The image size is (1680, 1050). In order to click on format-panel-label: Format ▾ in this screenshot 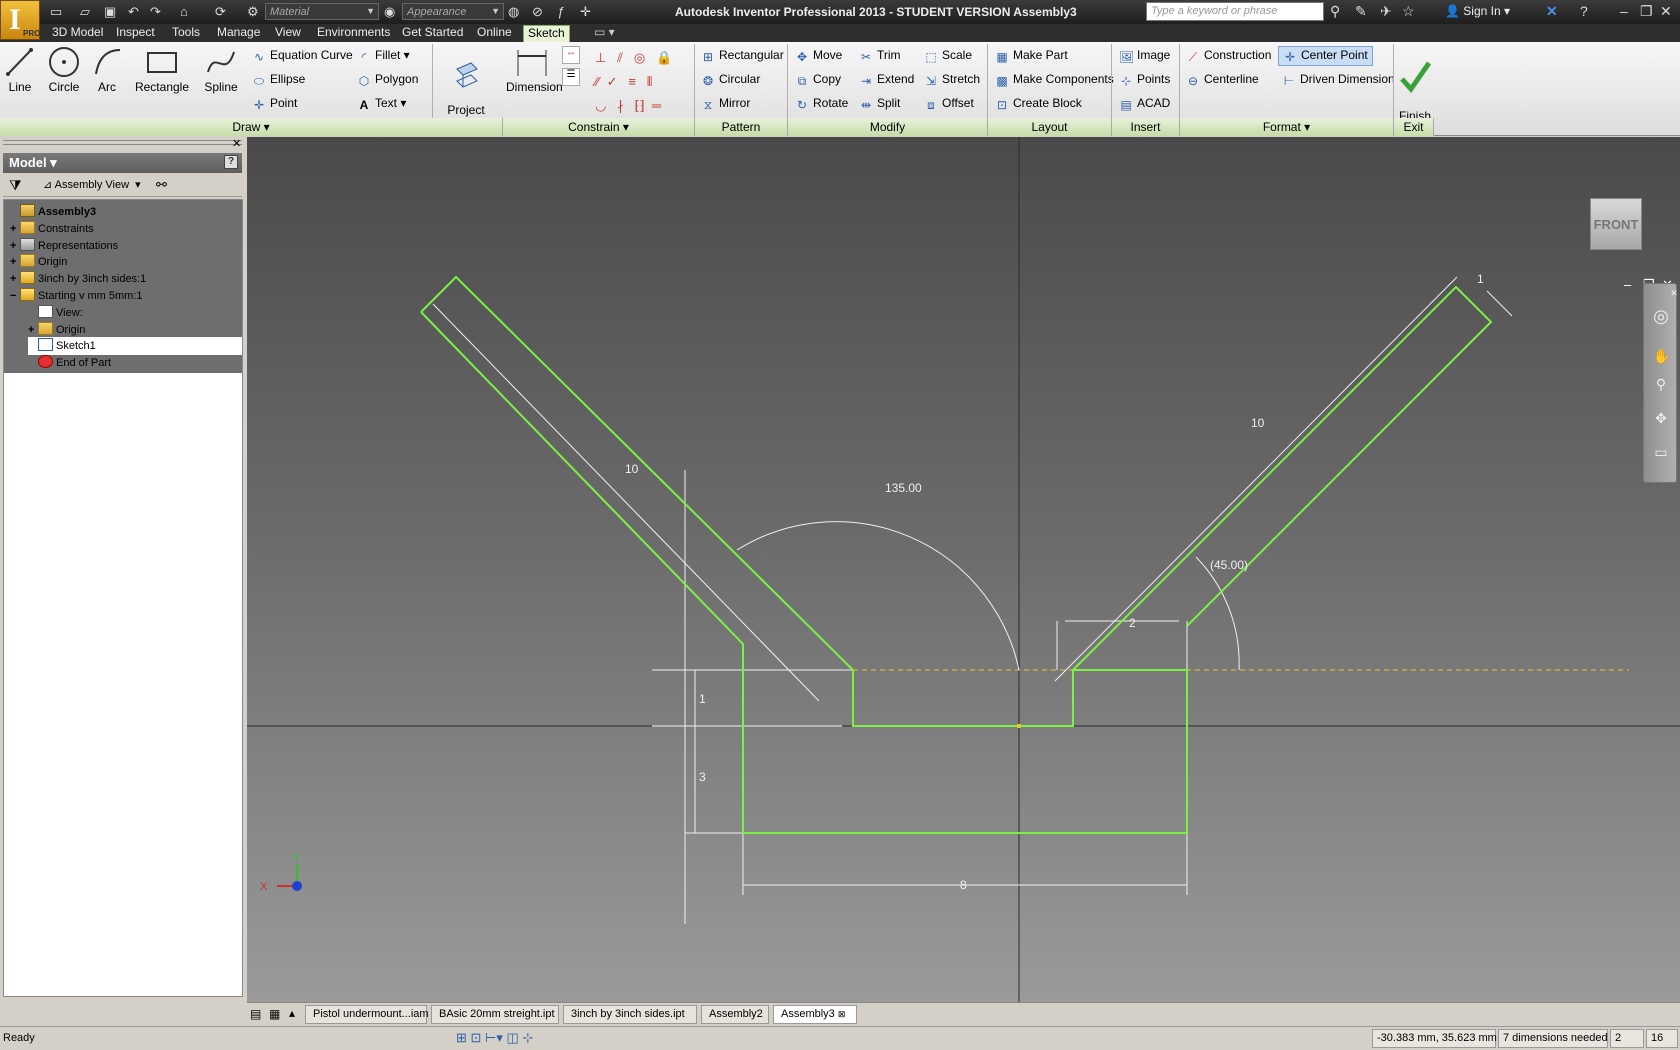, I will do `click(1287, 127)`.